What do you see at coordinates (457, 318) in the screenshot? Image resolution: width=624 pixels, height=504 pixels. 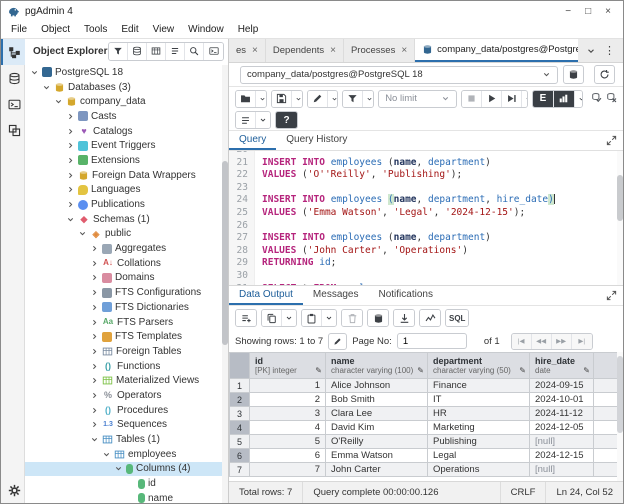 I see `sql-button: SQL` at bounding box center [457, 318].